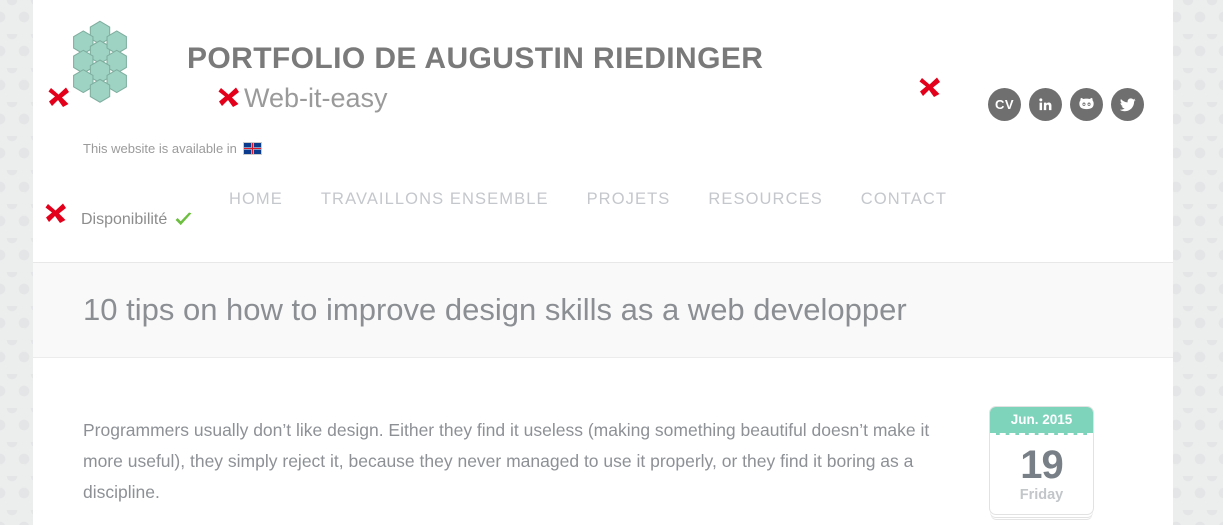 The width and height of the screenshot is (1223, 525). I want to click on site-title: PORTFOLIO DE AUGUSTIN RIEDINGER, so click(475, 58).